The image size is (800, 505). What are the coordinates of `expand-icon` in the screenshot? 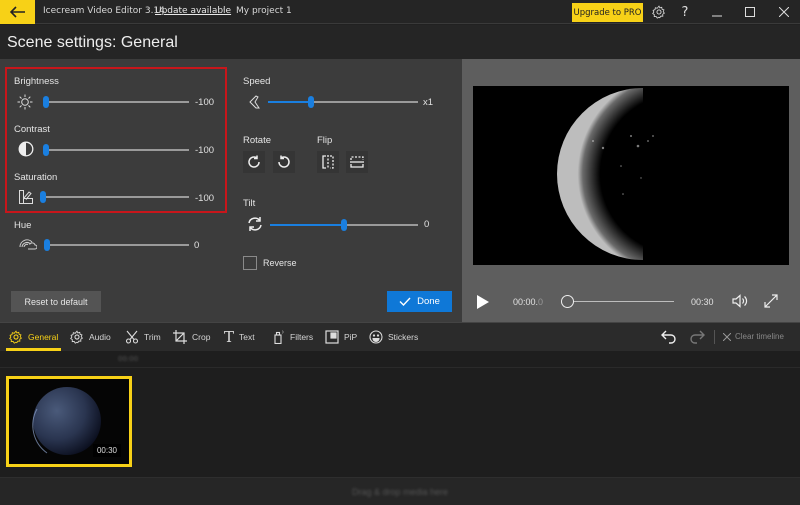 It's located at (771, 301).